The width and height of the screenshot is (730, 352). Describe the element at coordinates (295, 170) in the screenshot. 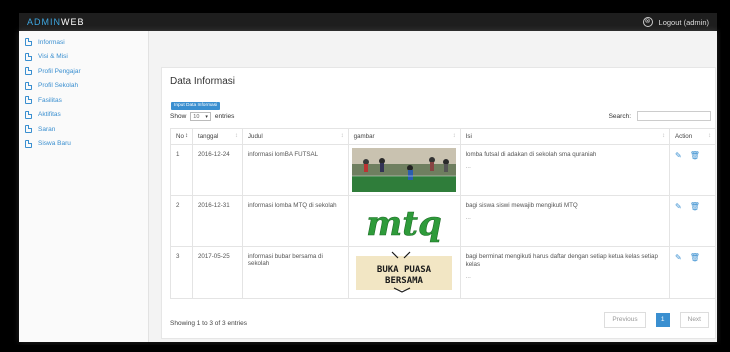

I see `cell-judul: informasi lomBA FUTSAL` at that location.